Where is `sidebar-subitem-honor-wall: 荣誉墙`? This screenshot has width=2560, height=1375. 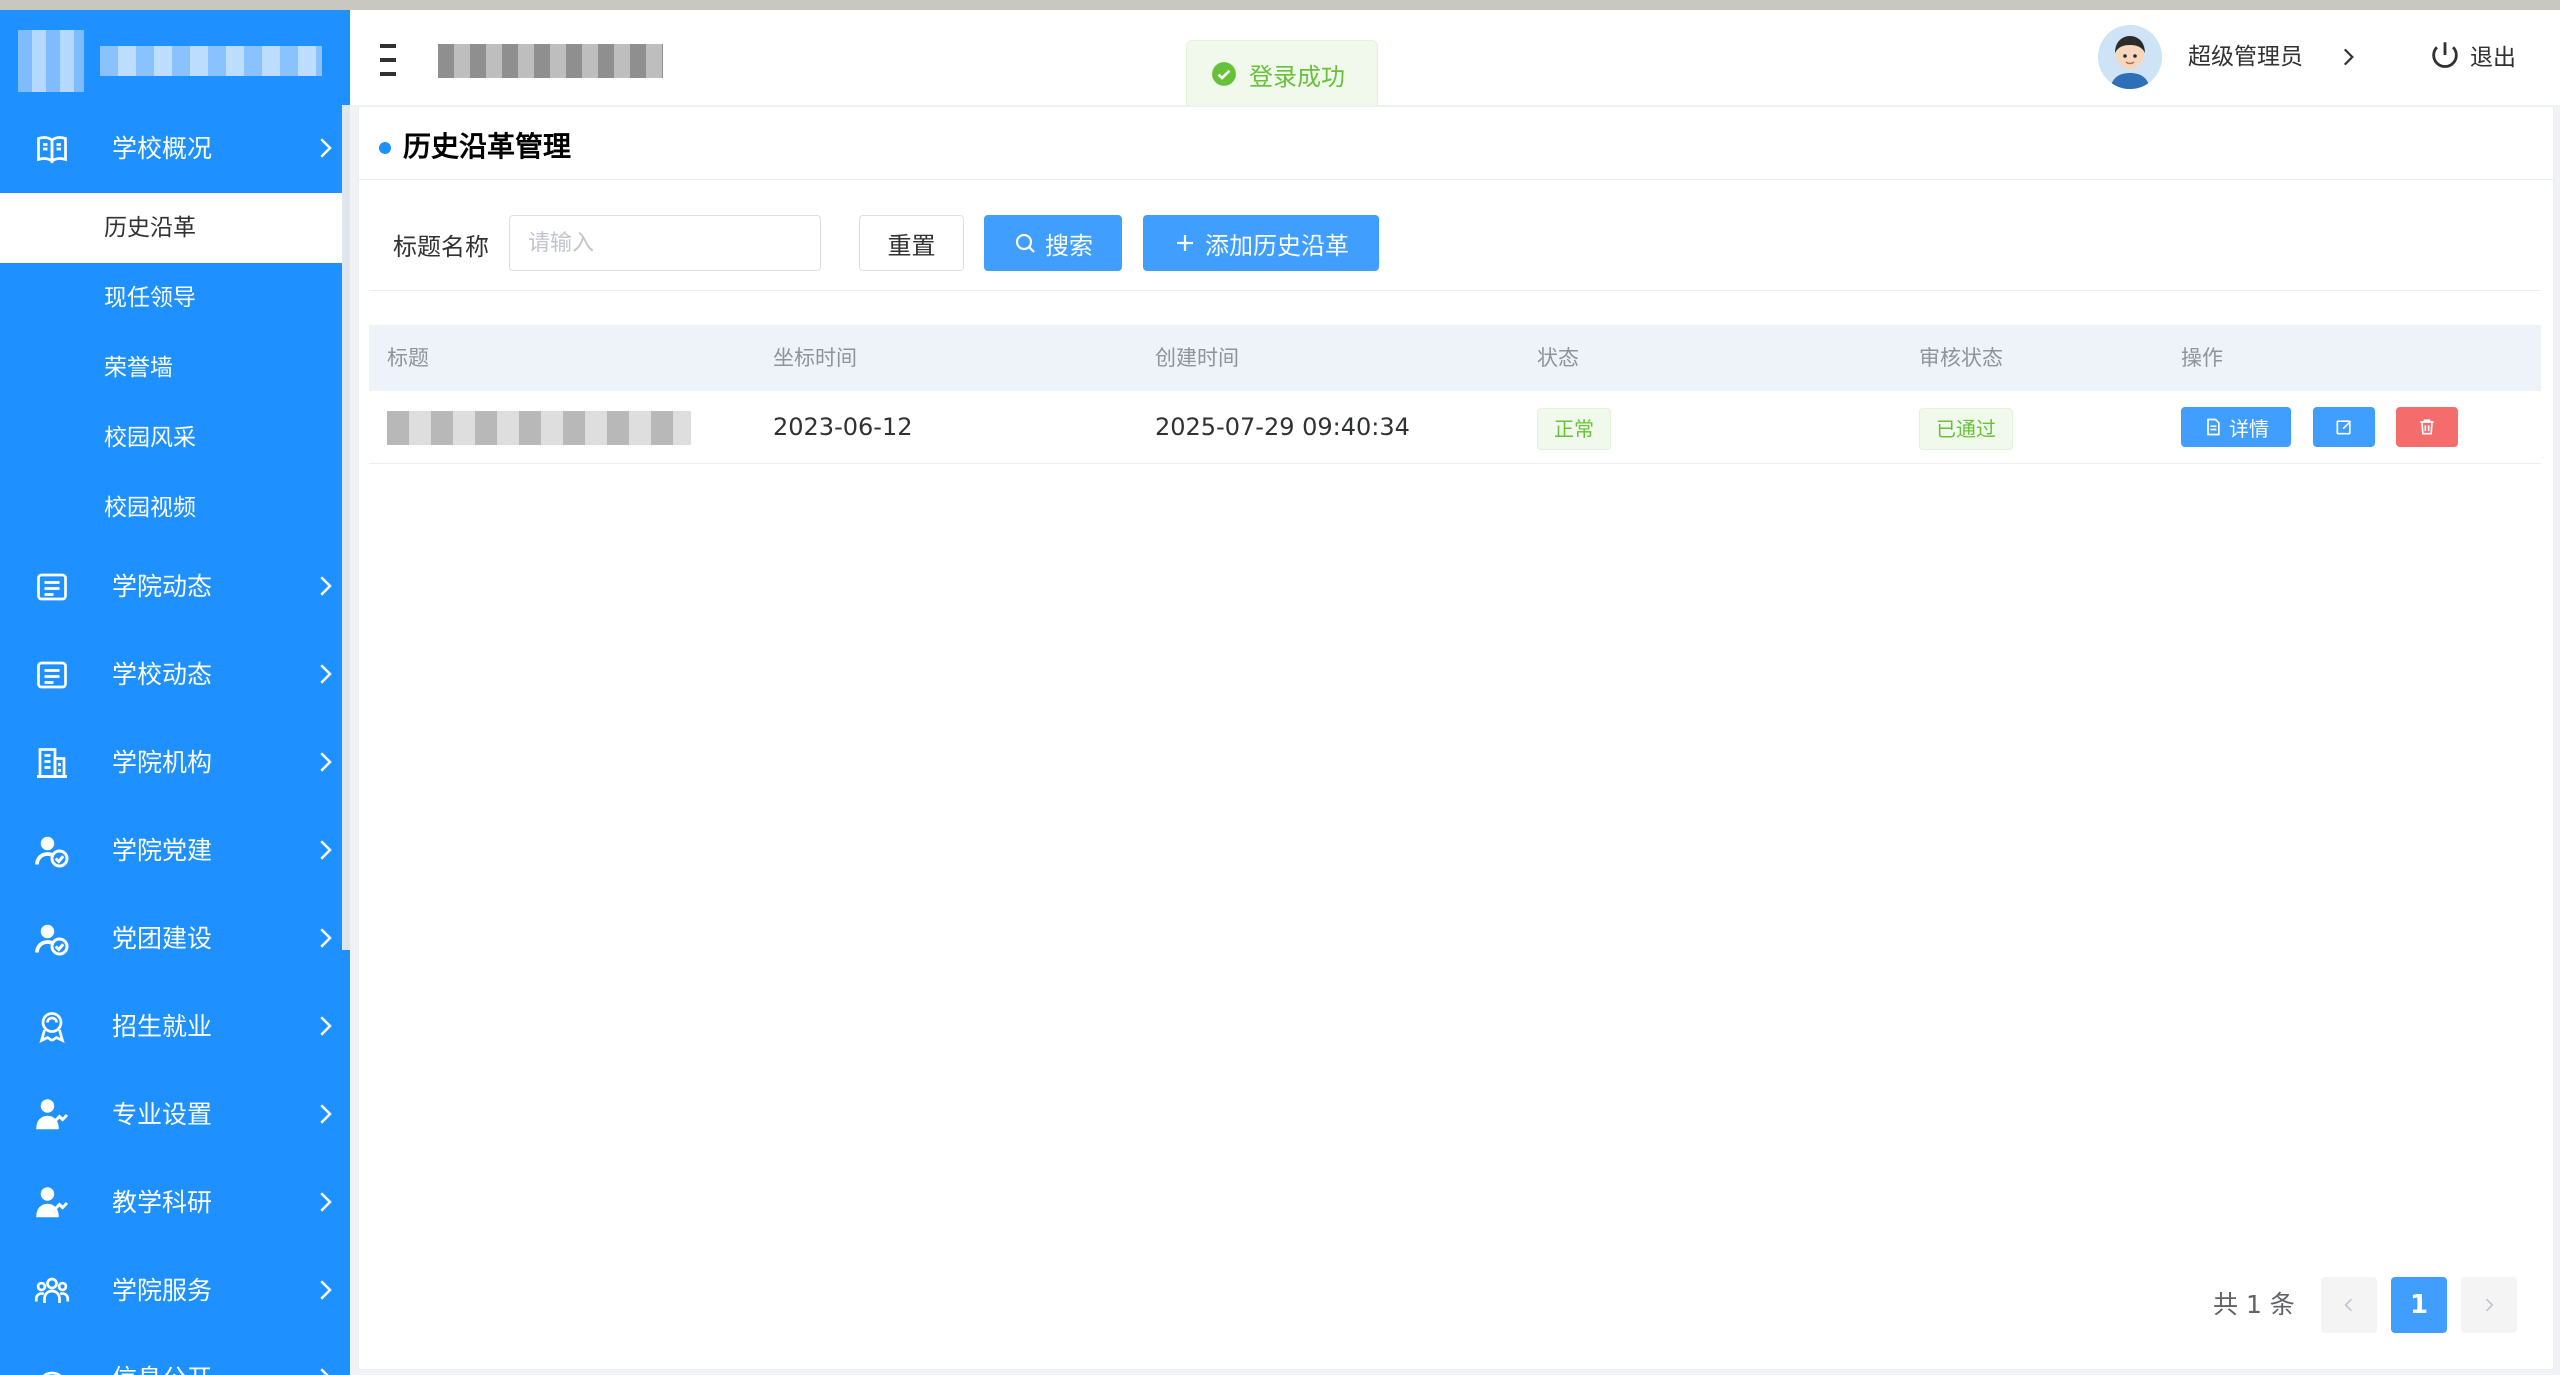 sidebar-subitem-honor-wall: 荣誉墙 is located at coordinates (171, 368).